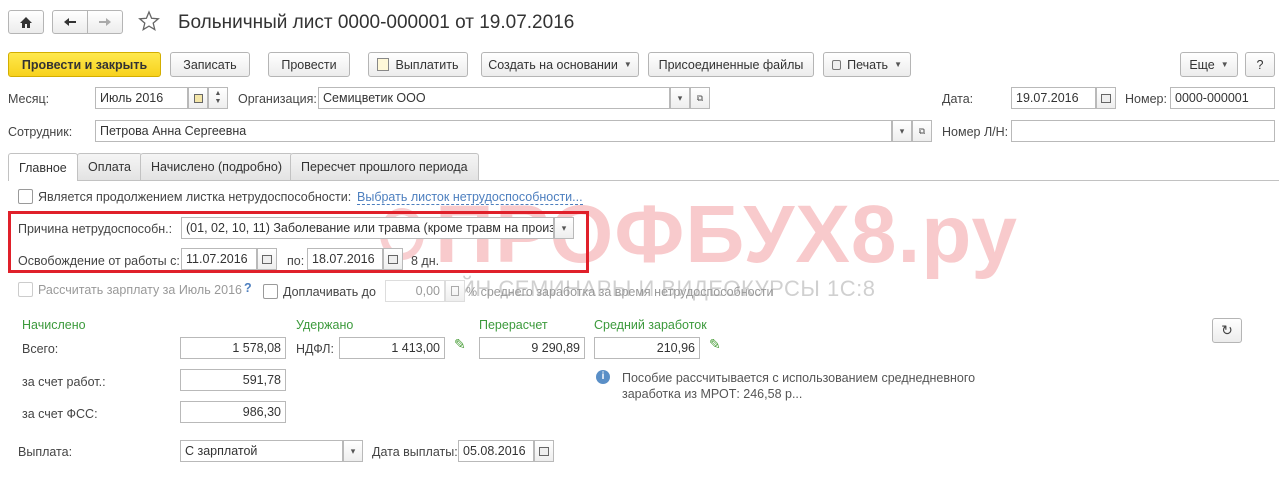 Image resolution: width=1287 pixels, height=491 pixels. What do you see at coordinates (29, 99) in the screenshot?
I see `month-label: Месяц:` at bounding box center [29, 99].